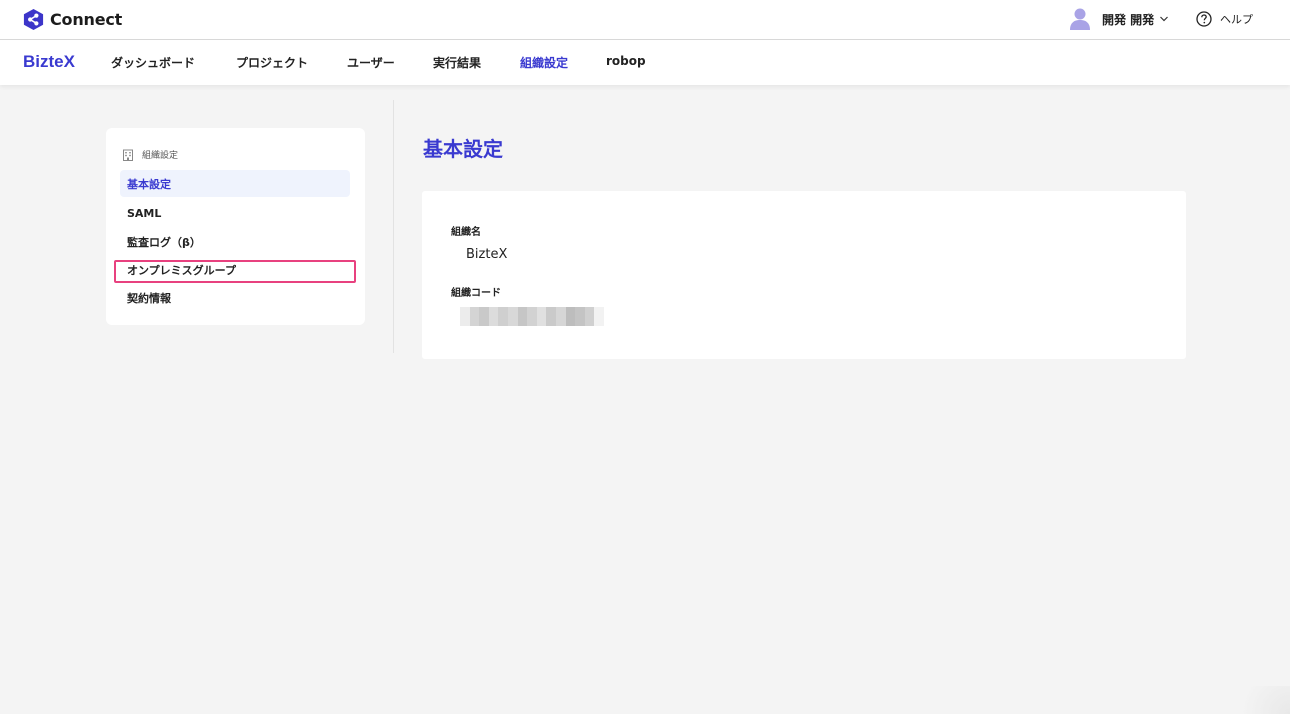 The height and width of the screenshot is (714, 1290). Describe the element at coordinates (86, 19) in the screenshot. I see `app-name: Connect` at that location.